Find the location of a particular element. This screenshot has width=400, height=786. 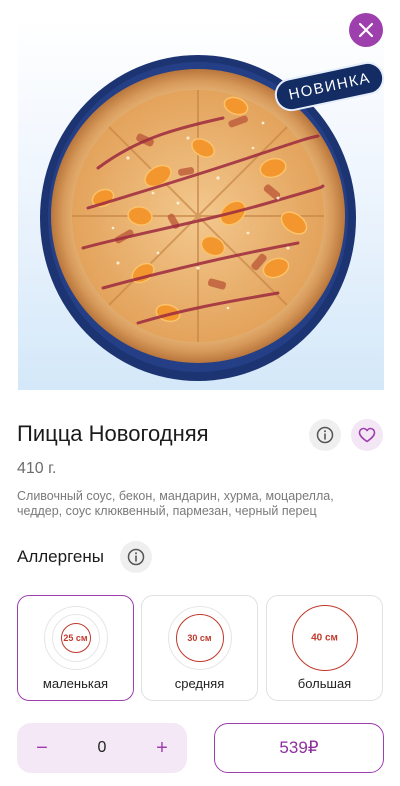

close-button is located at coordinates (366, 30).